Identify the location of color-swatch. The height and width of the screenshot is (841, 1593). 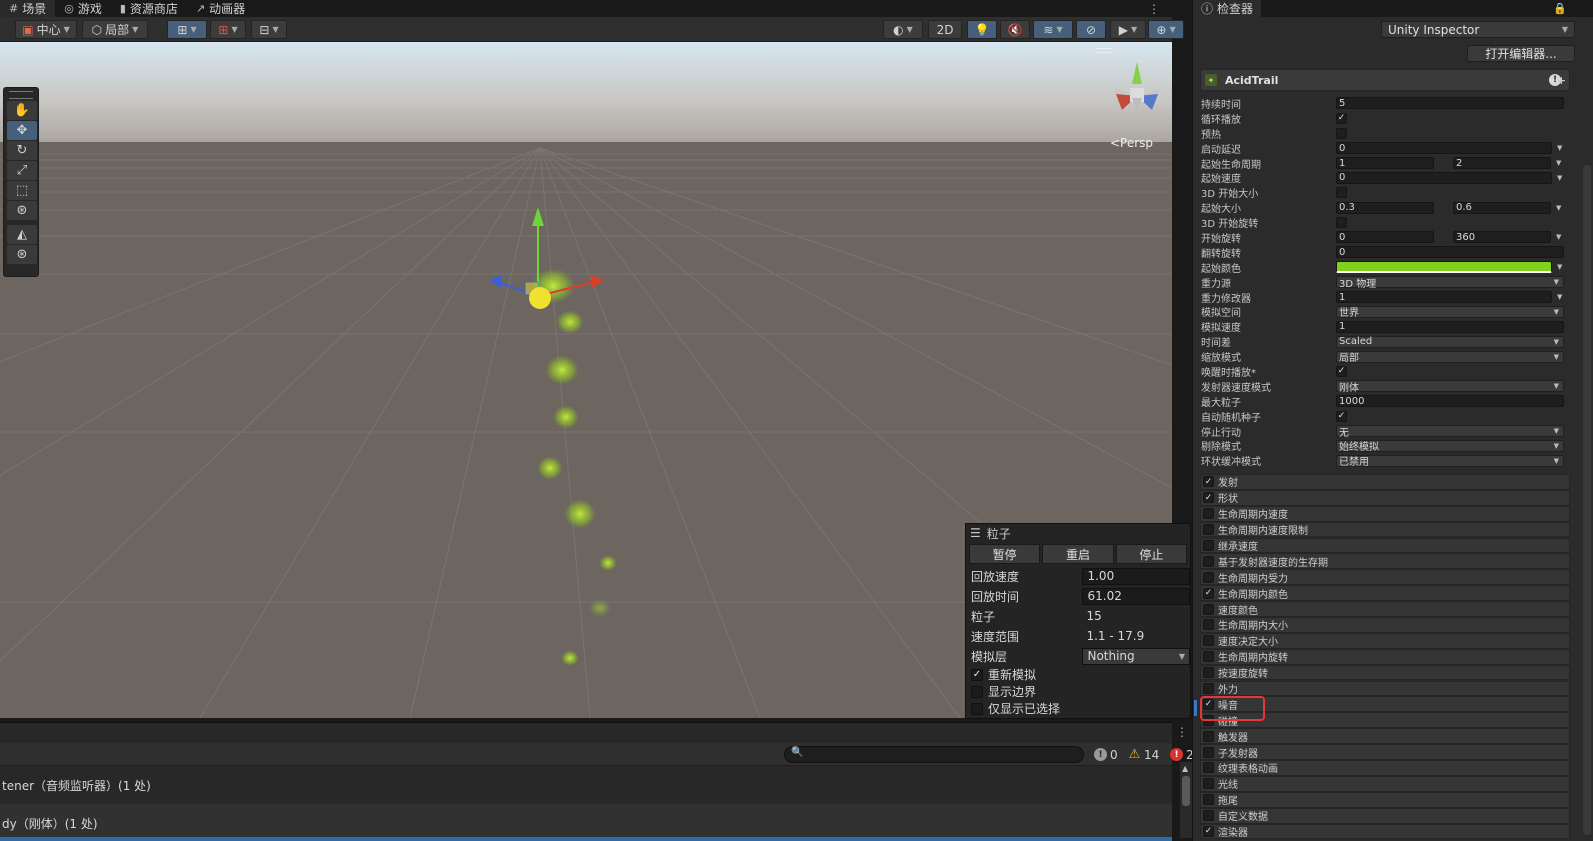
(1444, 267).